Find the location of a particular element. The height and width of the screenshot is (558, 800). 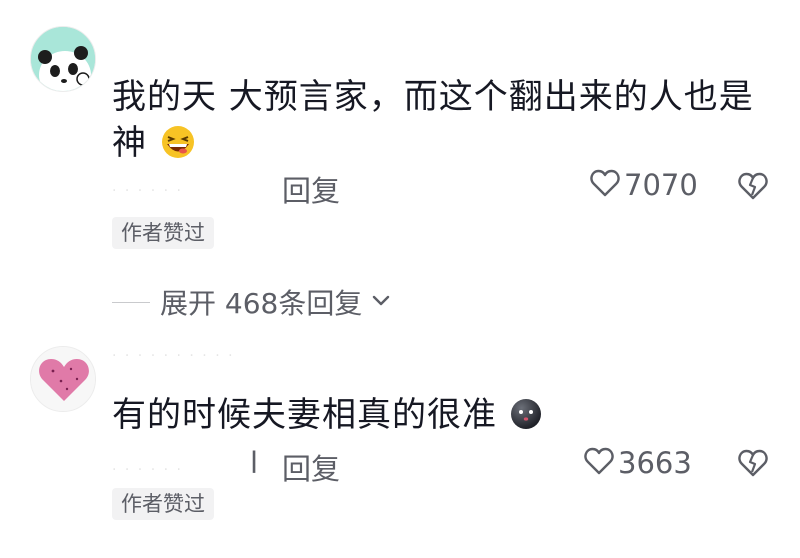

chevron-down-icon is located at coordinates (381, 302).